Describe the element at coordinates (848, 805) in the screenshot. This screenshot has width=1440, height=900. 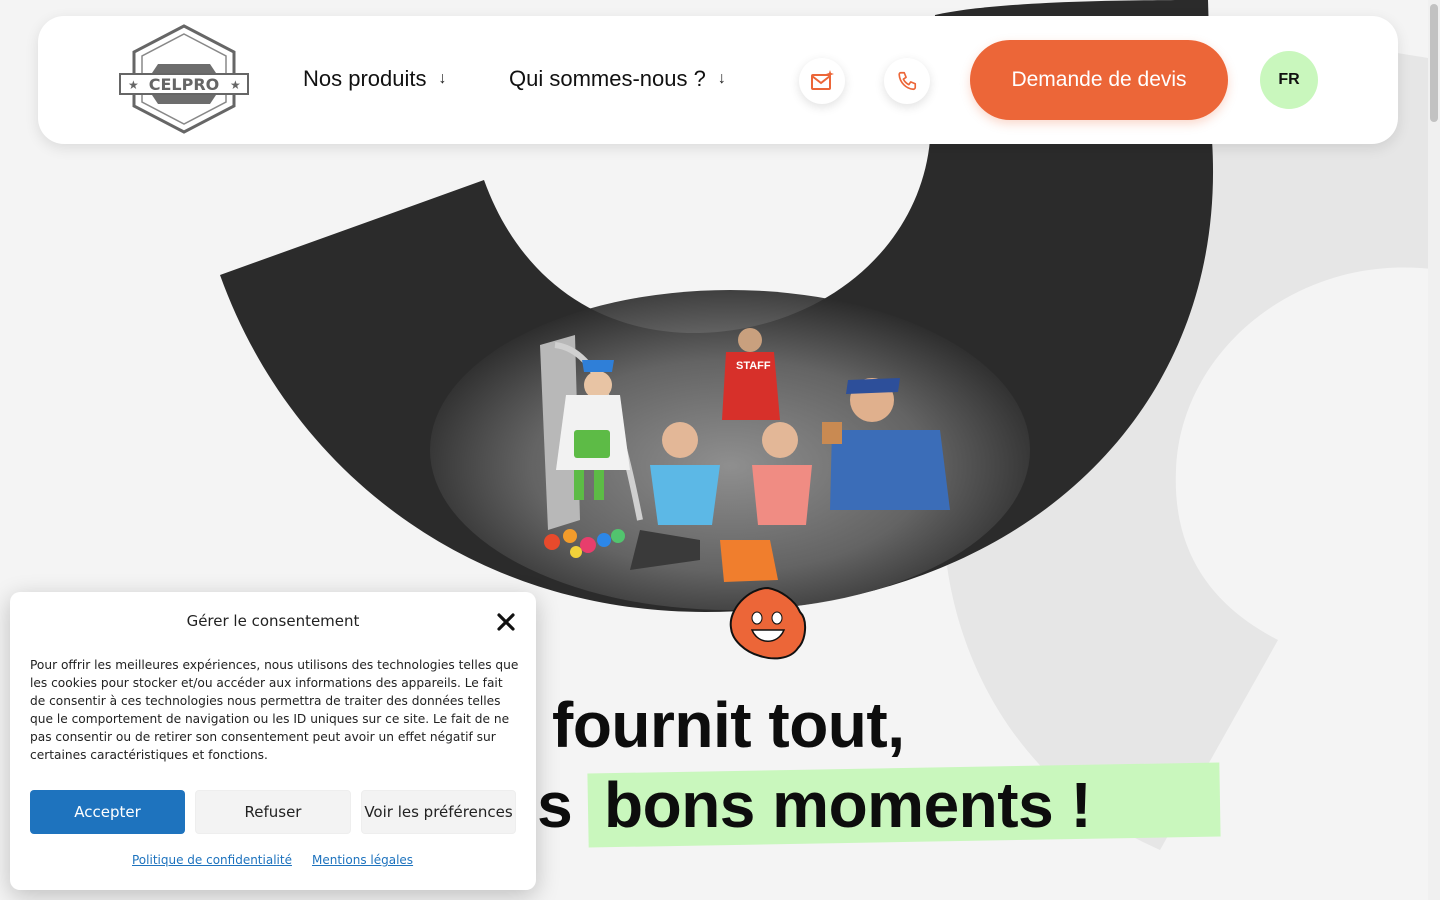
I see `hero-heading-line-2-highlight: bons moments !` at that location.